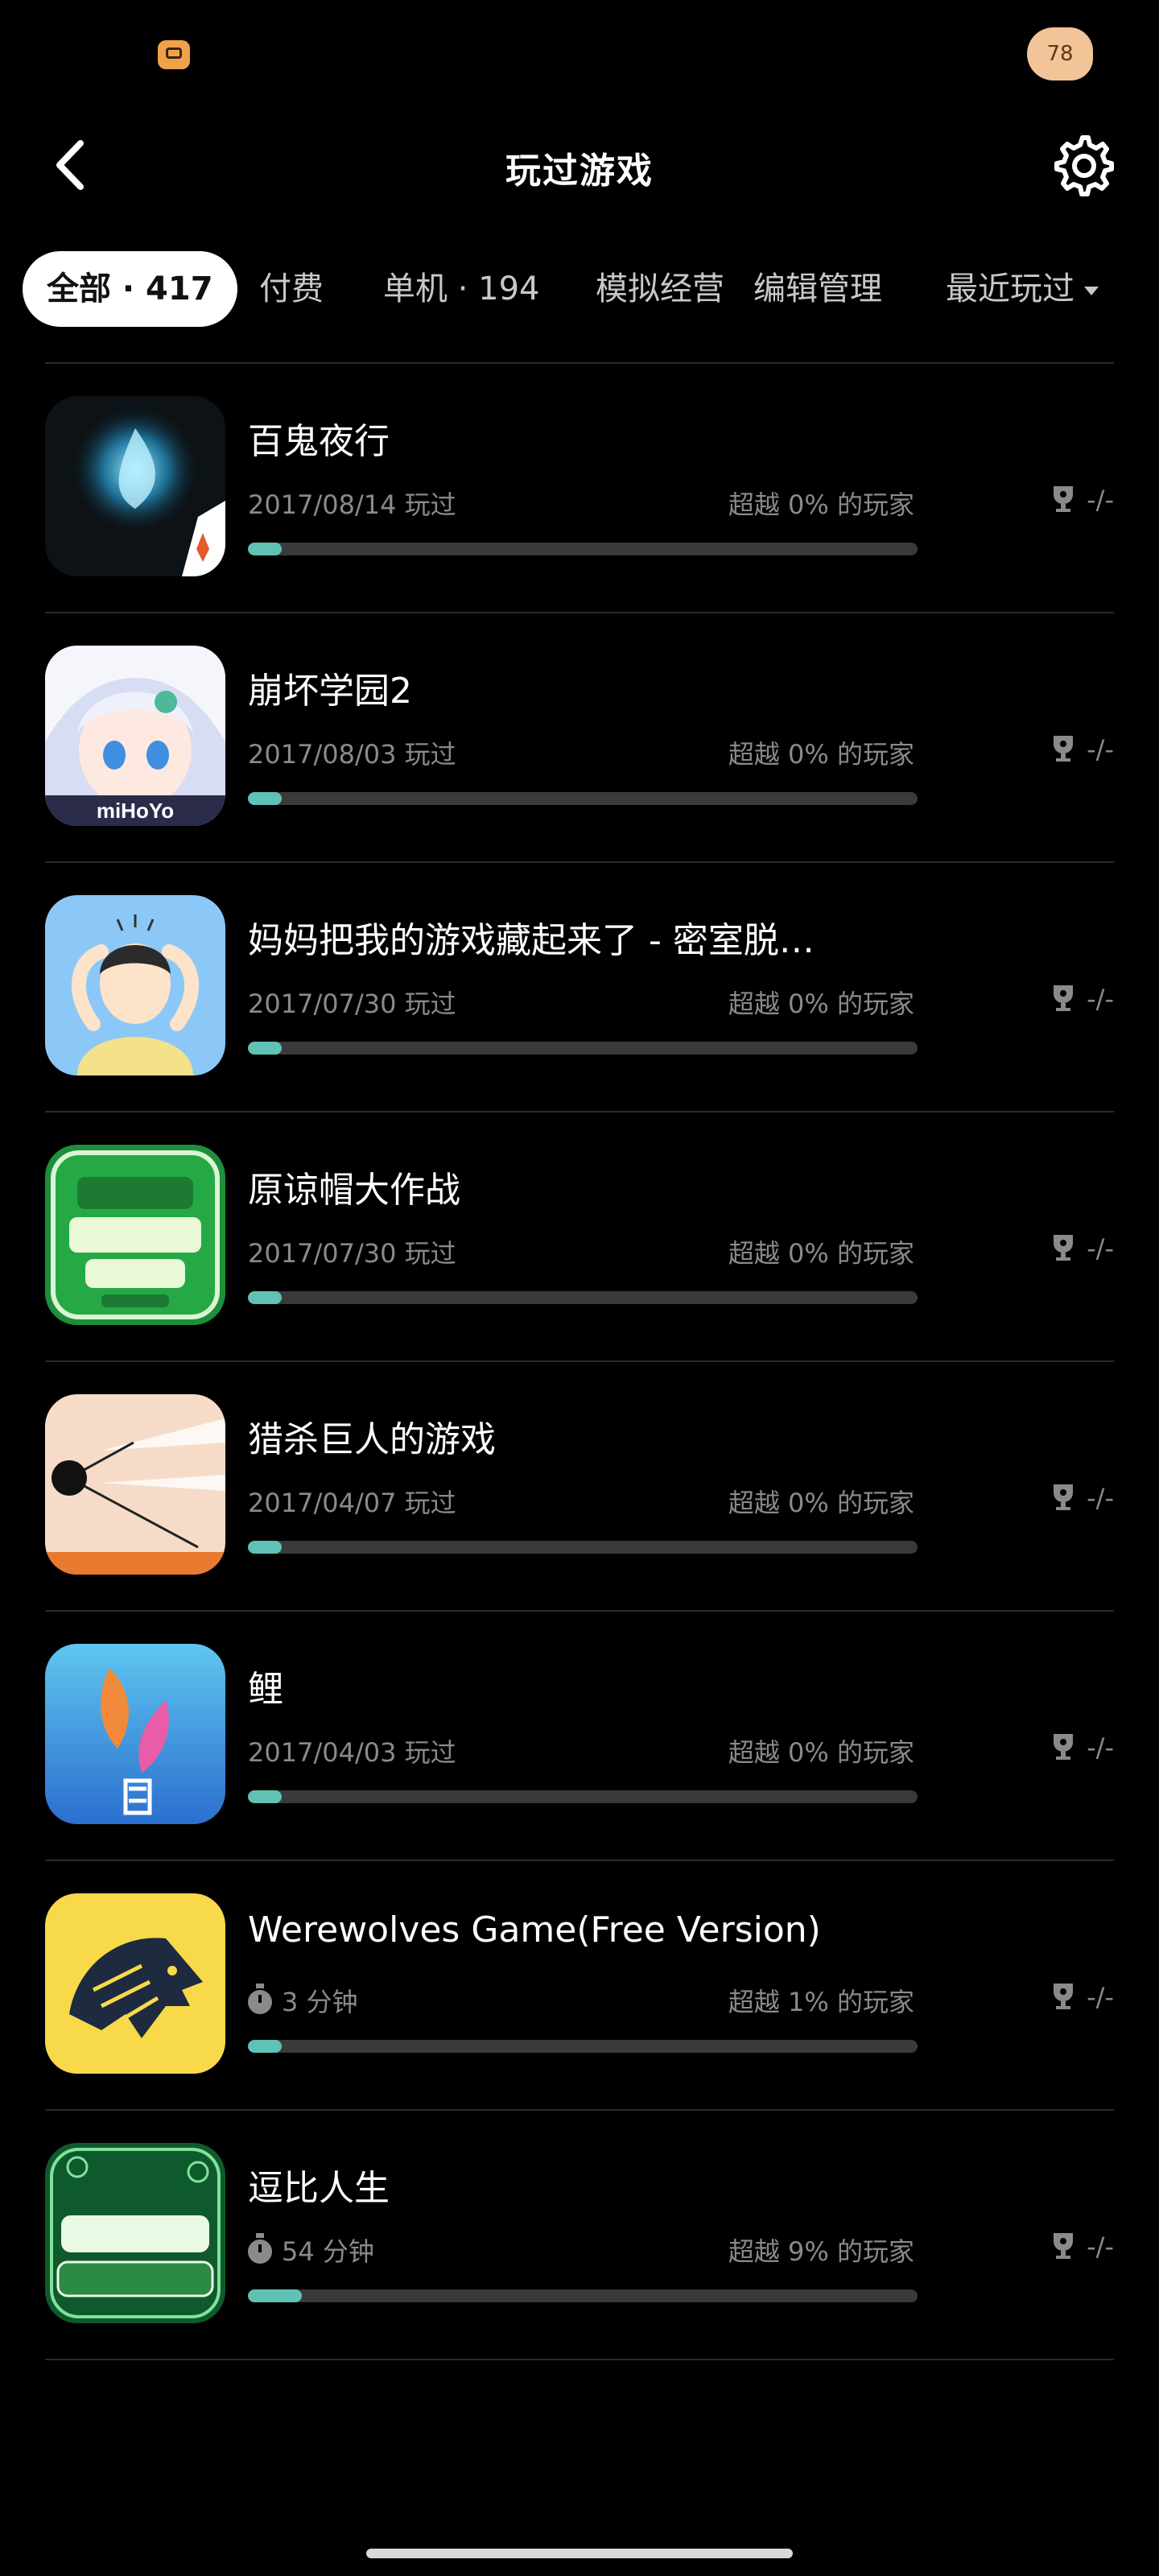  What do you see at coordinates (579, 488) in the screenshot?
I see `game-row: 百鬼夜行 2017/08/14 玩过 超越 0% 的玩家 -/-` at bounding box center [579, 488].